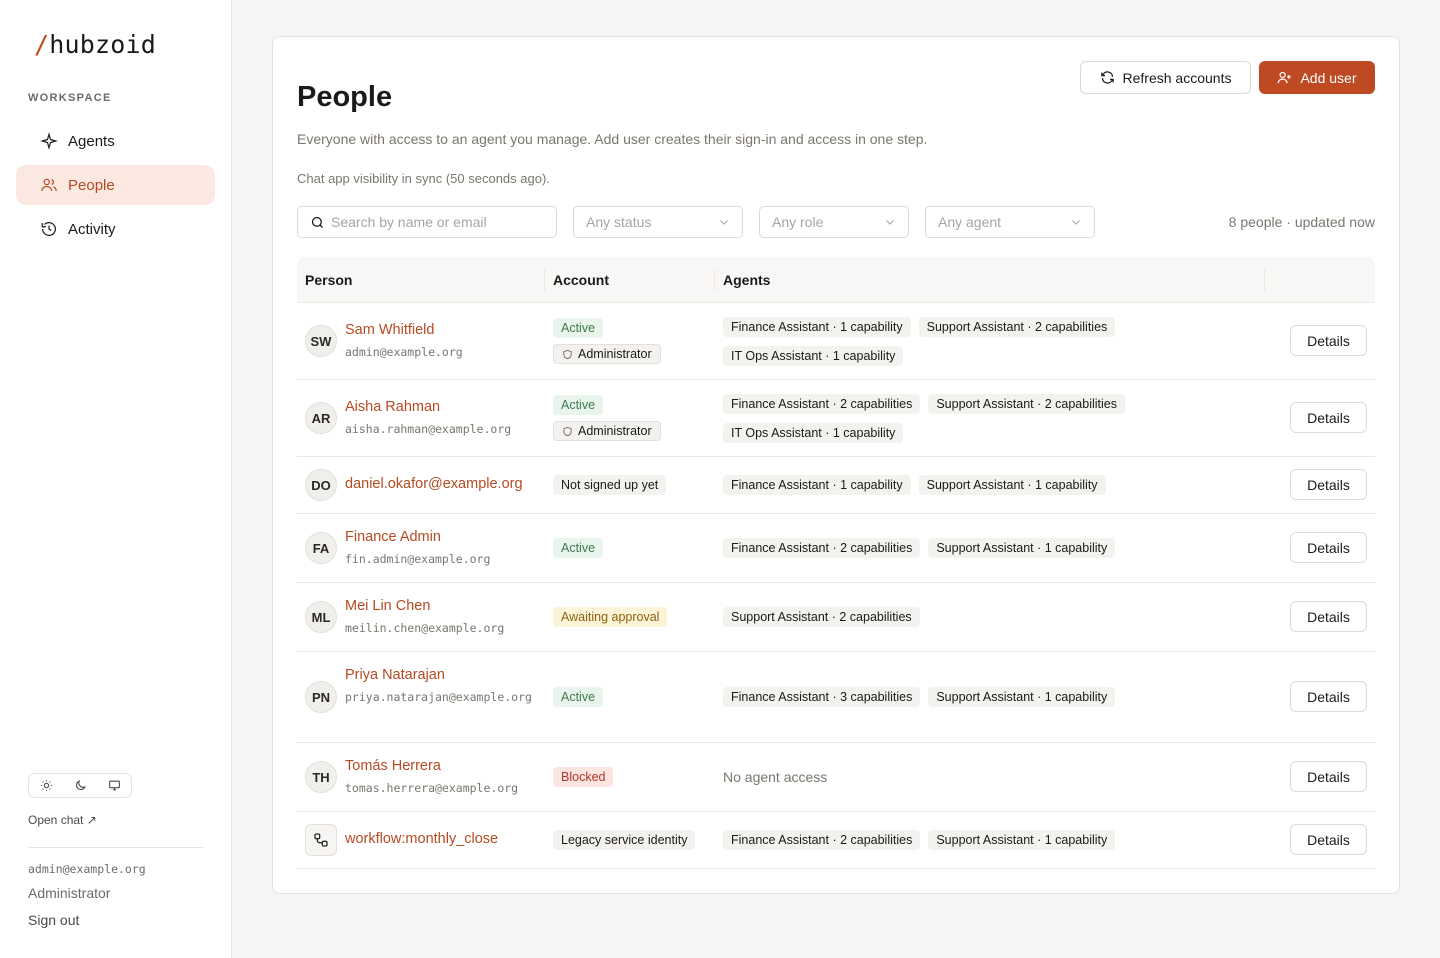  Describe the element at coordinates (658, 222) in the screenshot. I see `status-filter-select: Any status` at that location.